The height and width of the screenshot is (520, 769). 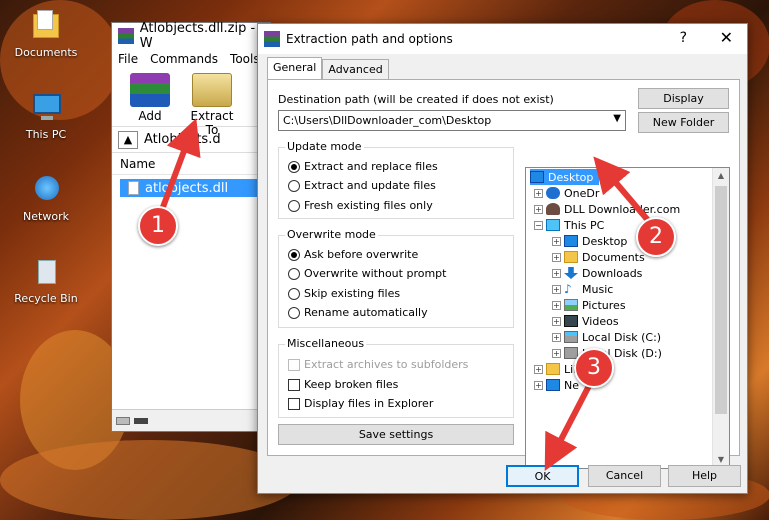 What do you see at coordinates (594, 368) in the screenshot?
I see `annotation-badge-3: 3` at bounding box center [594, 368].